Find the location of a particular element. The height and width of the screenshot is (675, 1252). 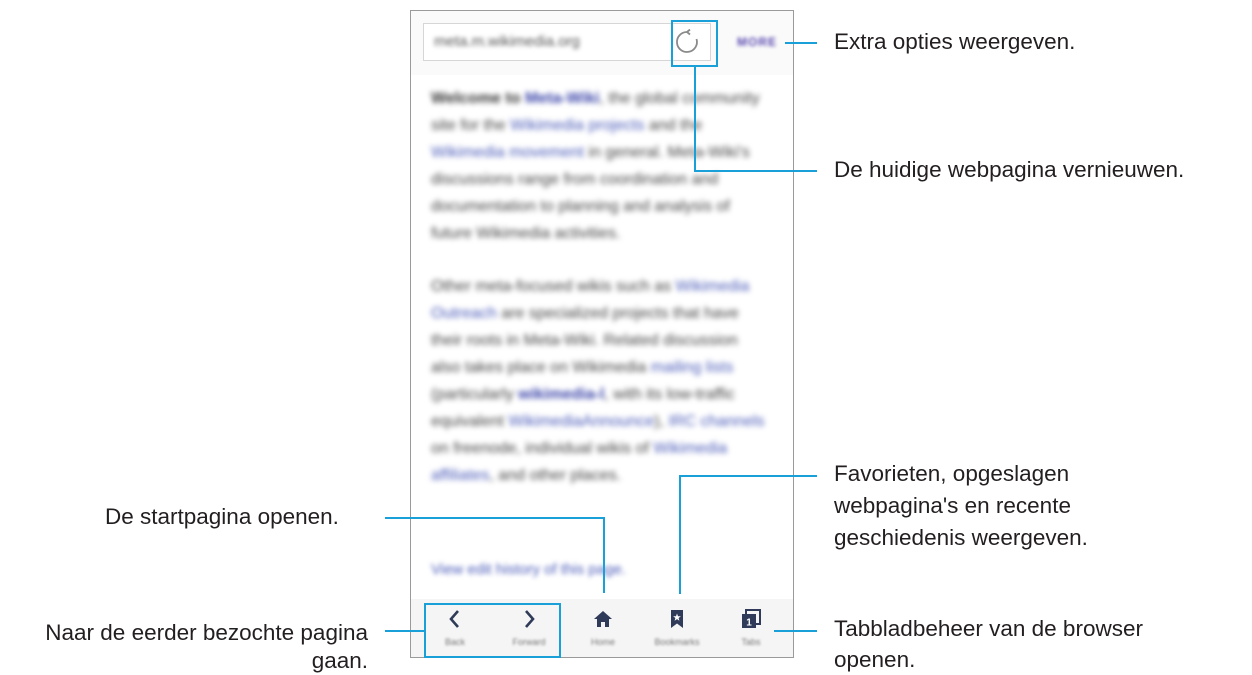

home-callout-line is located at coordinates (495, 518).